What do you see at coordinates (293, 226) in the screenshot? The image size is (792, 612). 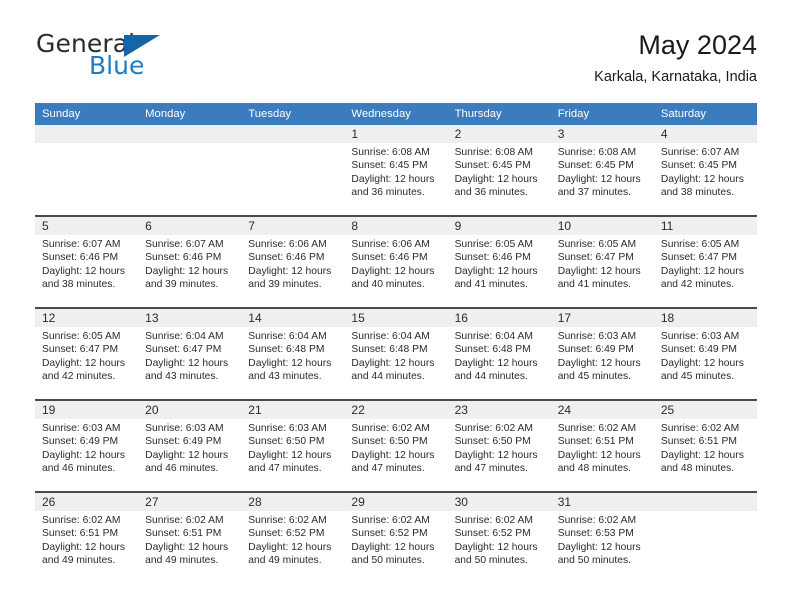 I see `day-number: 7` at bounding box center [293, 226].